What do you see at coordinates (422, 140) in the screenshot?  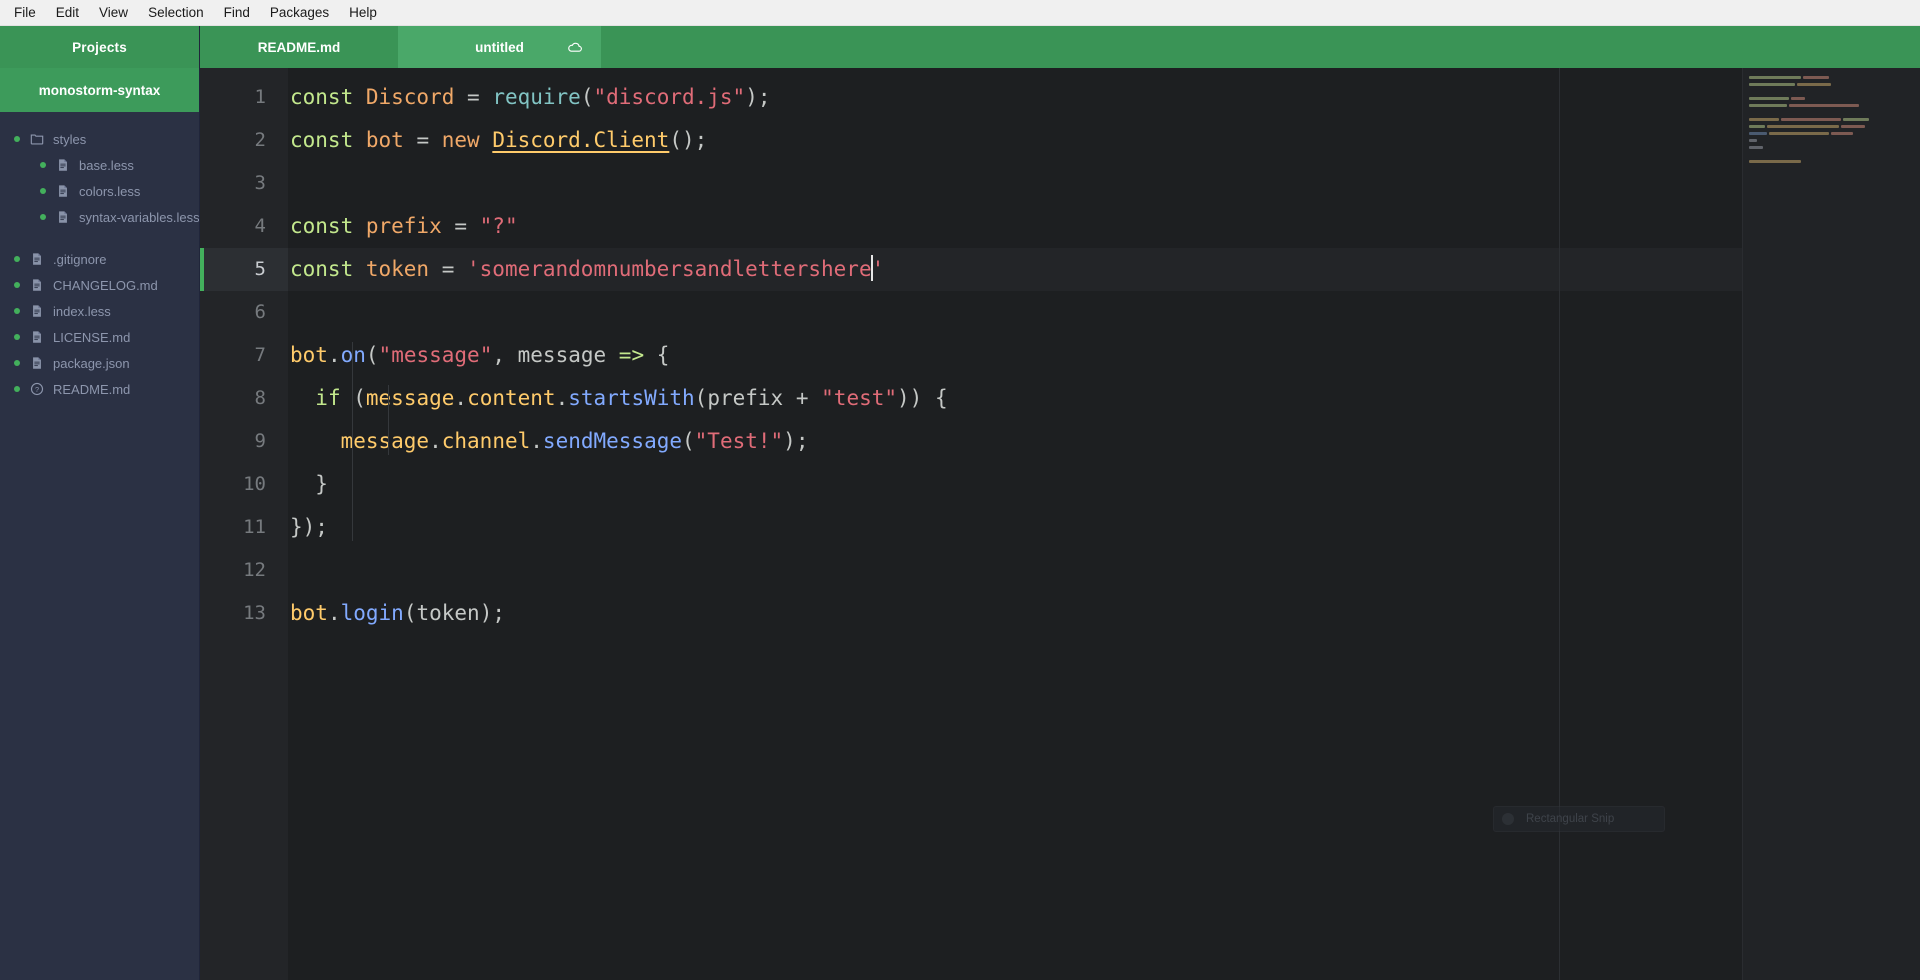 I see `code-token: =` at bounding box center [422, 140].